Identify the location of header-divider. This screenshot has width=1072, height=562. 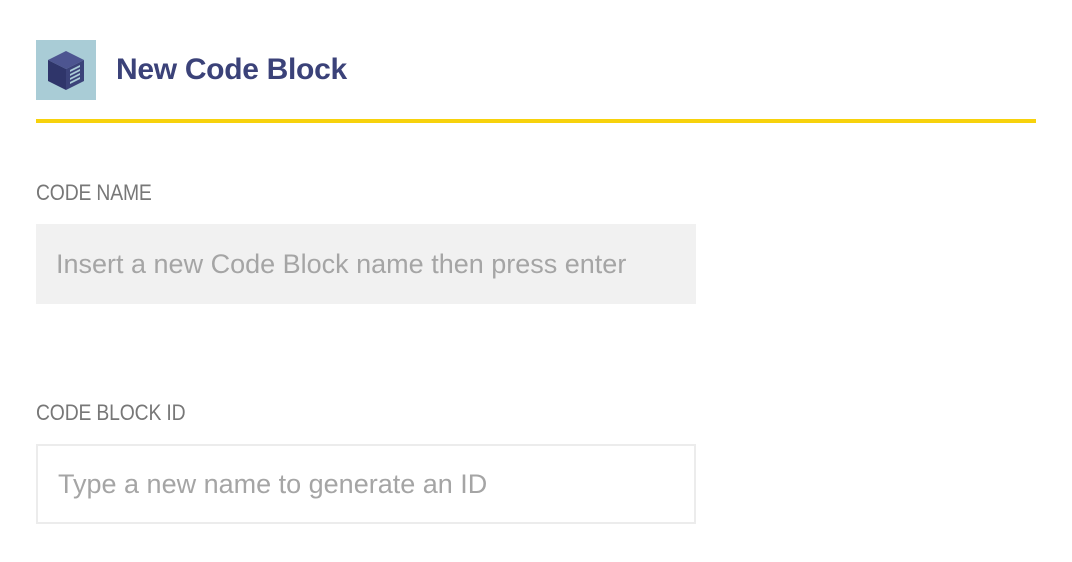
(536, 121).